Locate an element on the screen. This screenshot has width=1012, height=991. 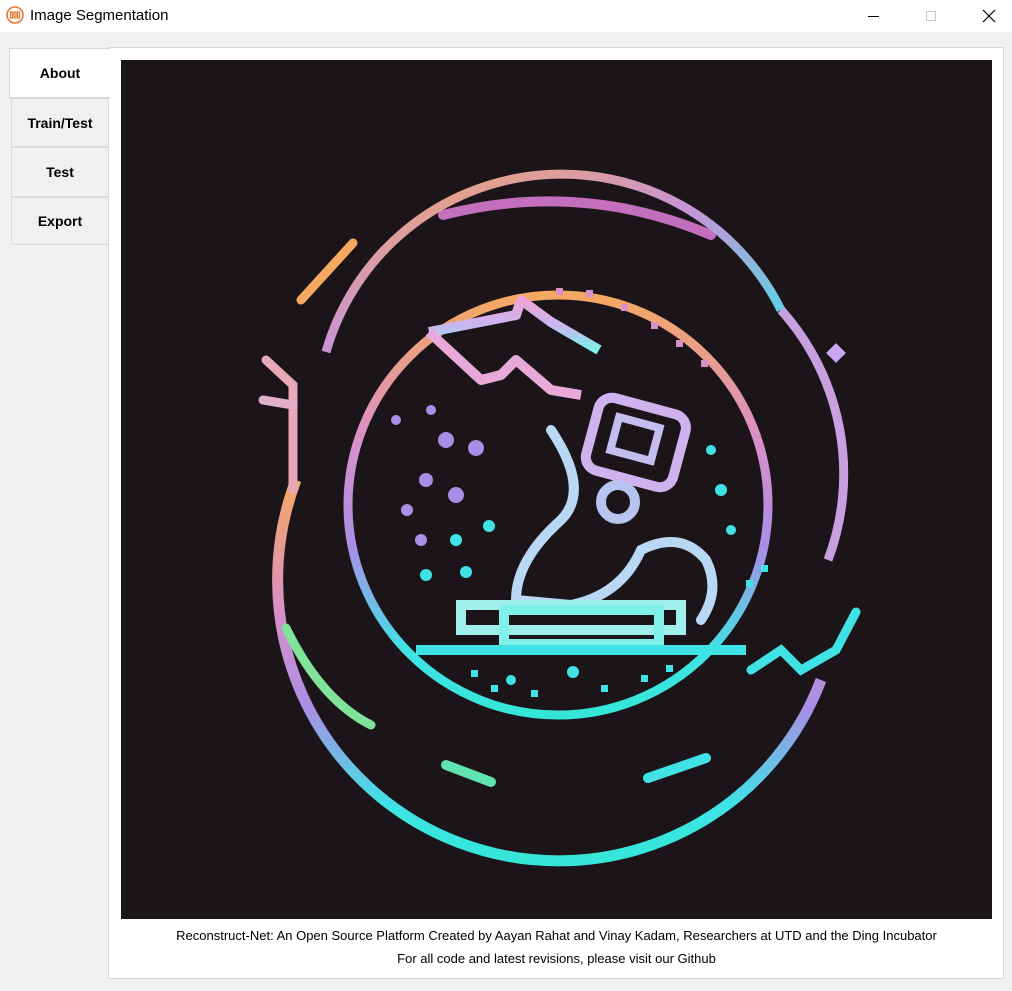
tab-label: Test is located at coordinates (60, 172).